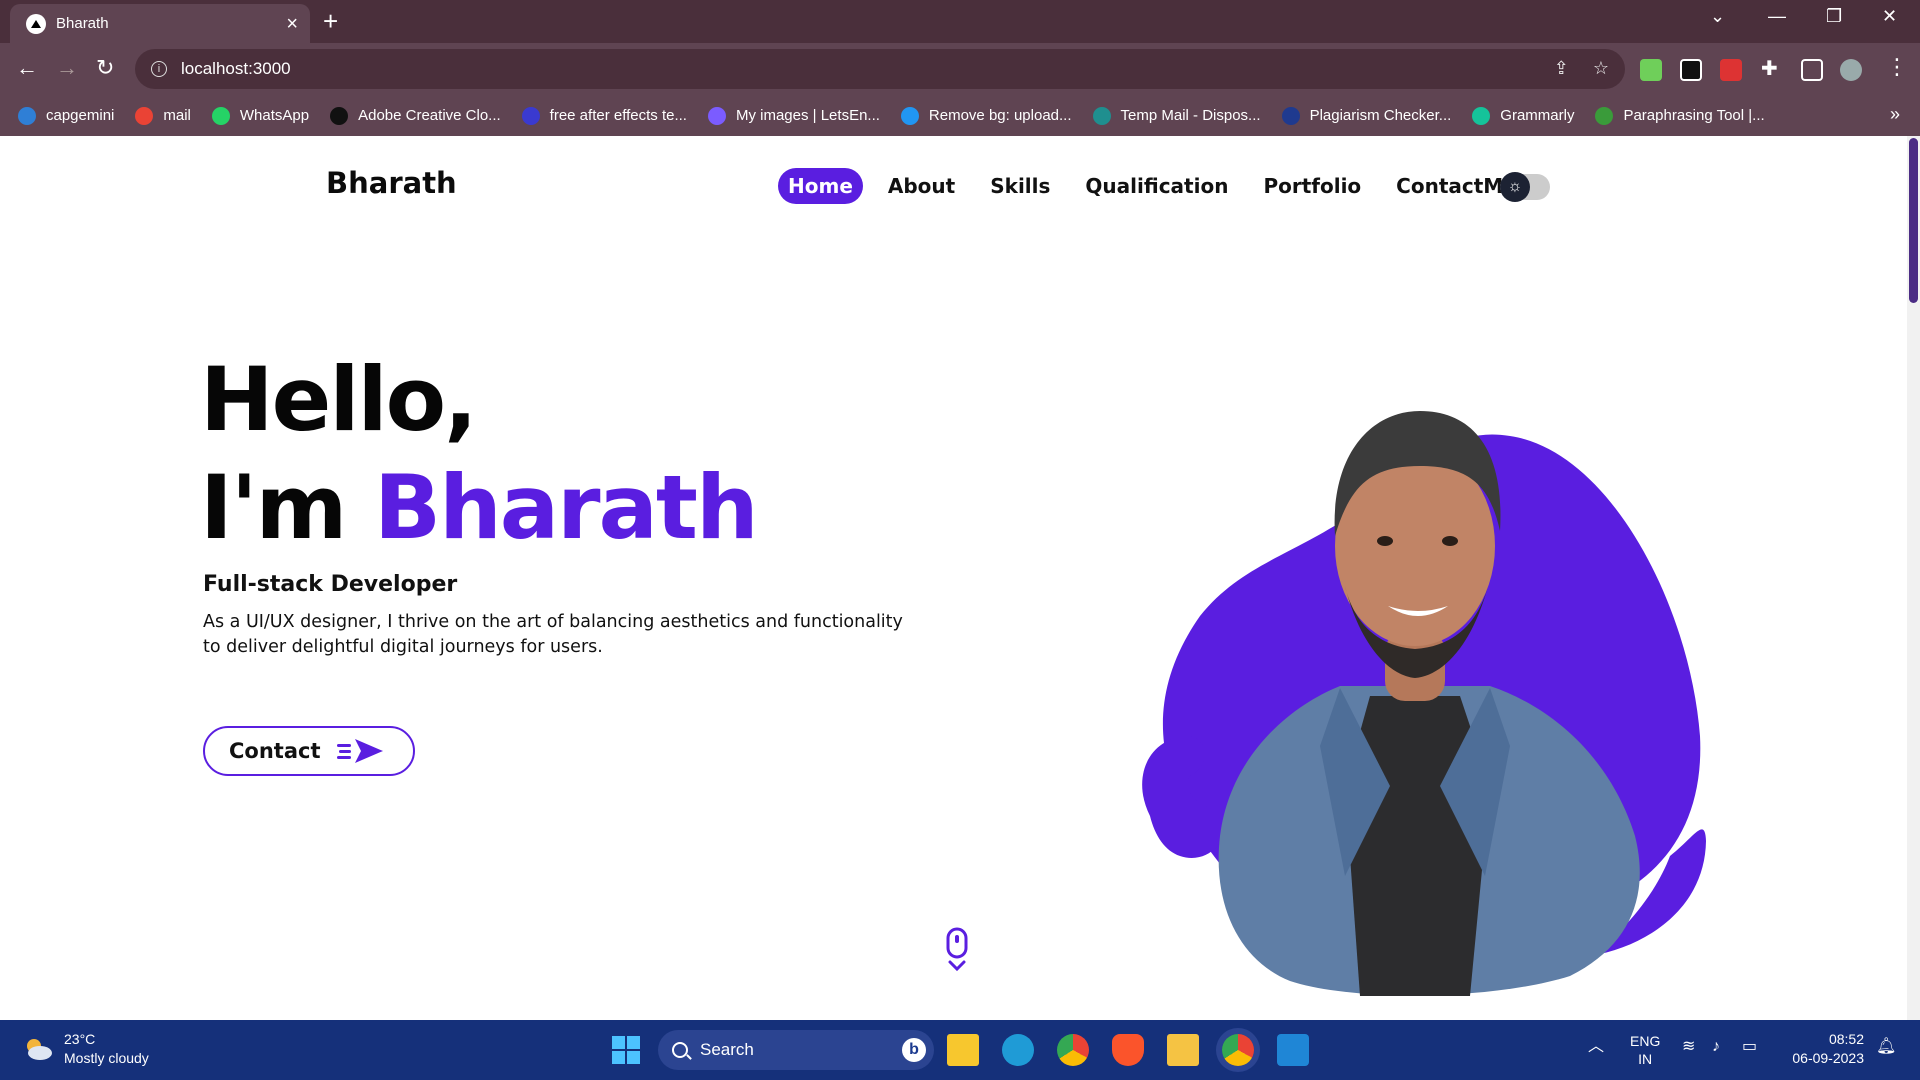 The height and width of the screenshot is (1080, 1920). Describe the element at coordinates (1293, 1050) in the screenshot. I see `vscode-icon` at that location.